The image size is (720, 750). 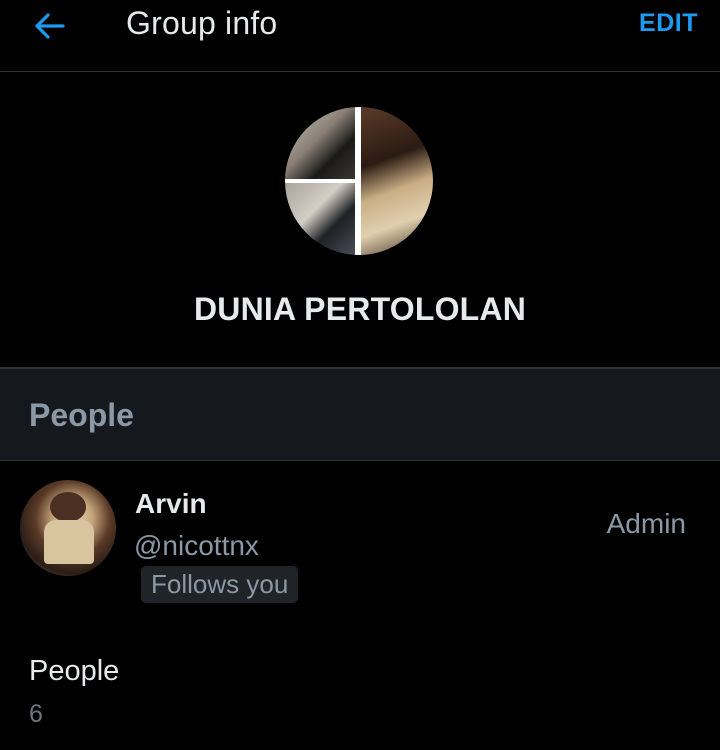 What do you see at coordinates (360, 36) in the screenshot?
I see `top-app-bar: Group info EDIT` at bounding box center [360, 36].